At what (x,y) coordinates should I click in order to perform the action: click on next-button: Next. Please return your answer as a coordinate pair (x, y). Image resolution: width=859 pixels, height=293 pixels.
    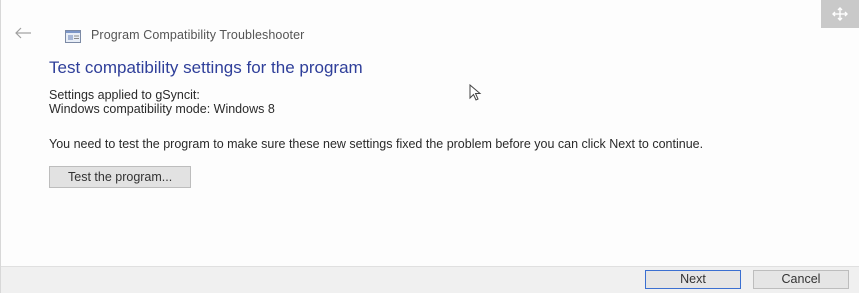
    Looking at the image, I should click on (693, 279).